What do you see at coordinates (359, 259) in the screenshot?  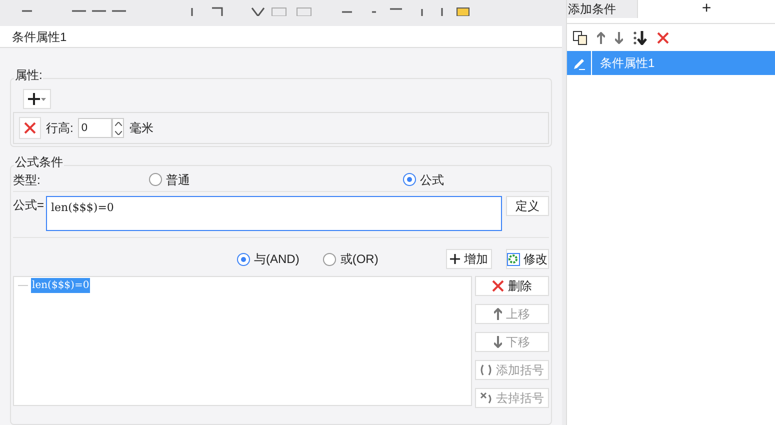 I see `radio-label: 或(OR)` at bounding box center [359, 259].